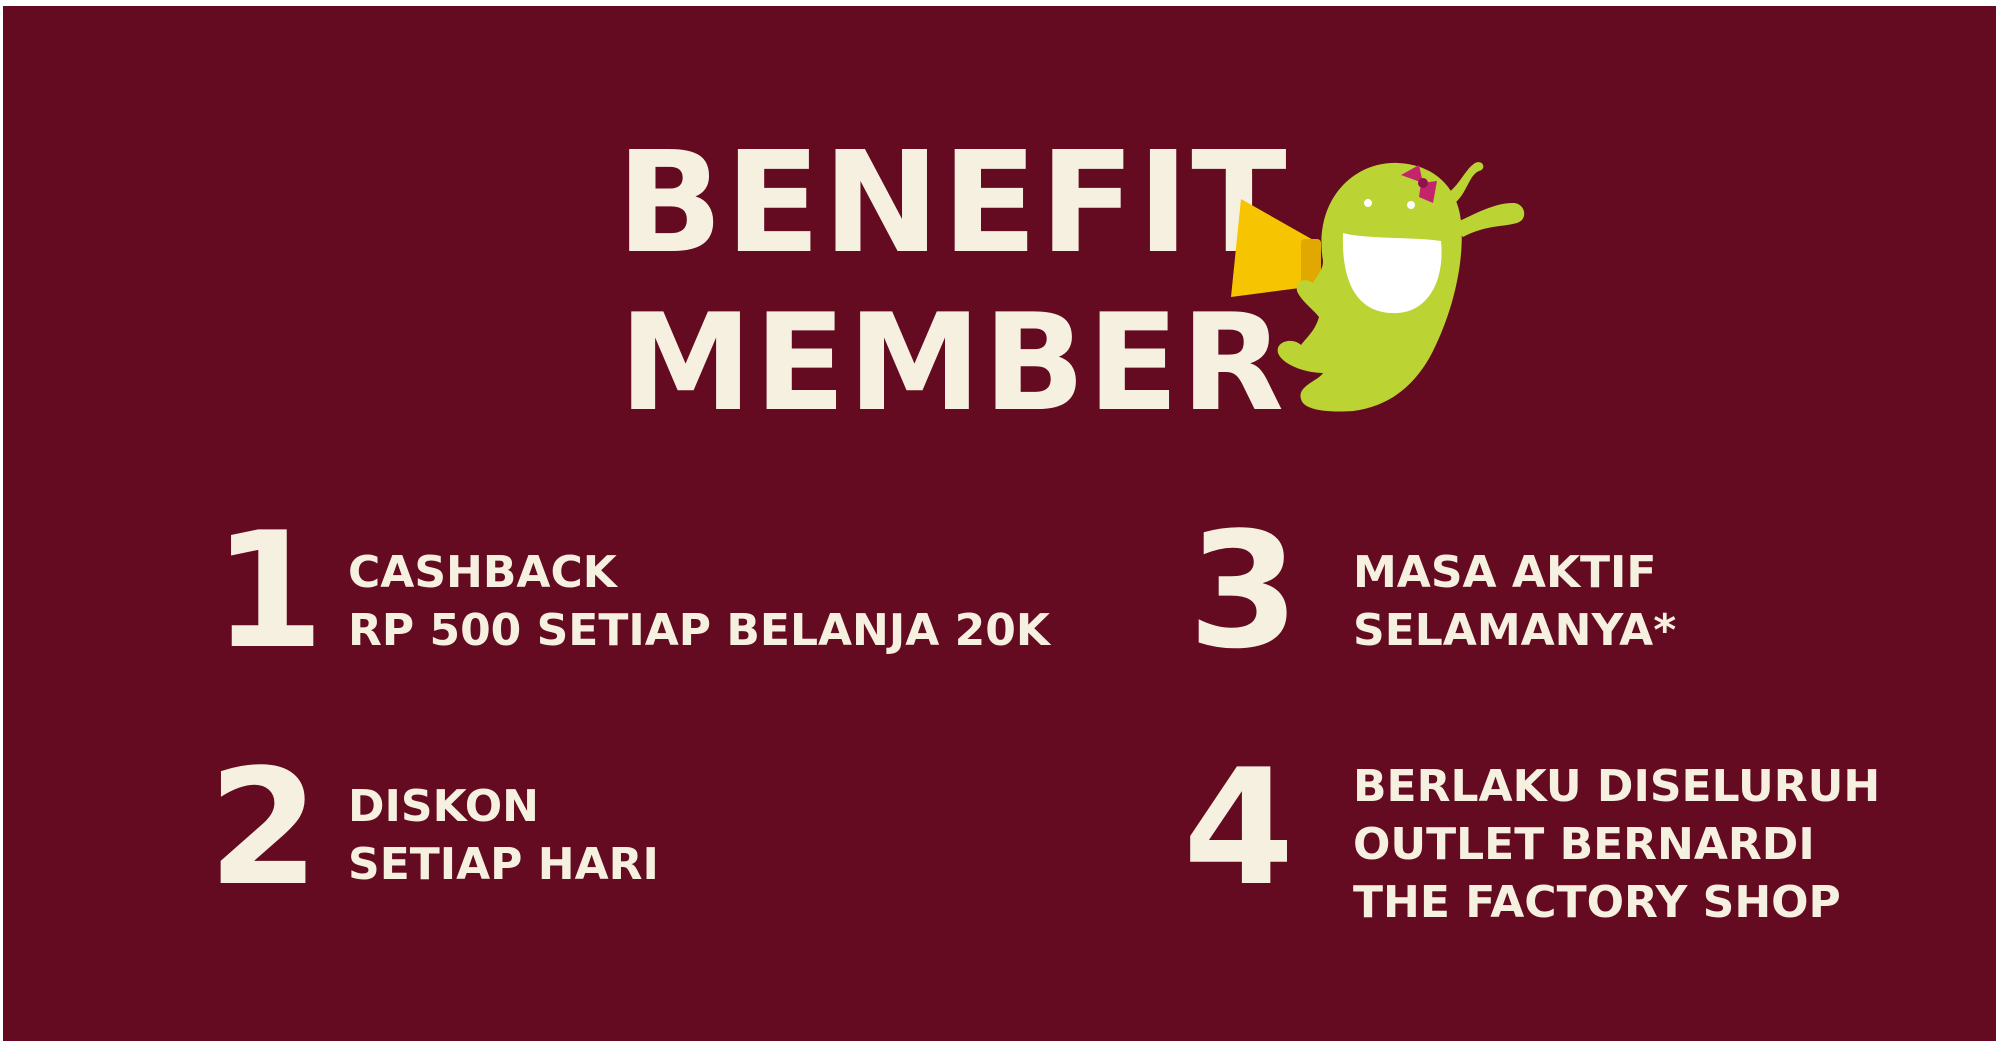 The image size is (1999, 1049). Describe the element at coordinates (1378, 287) in the screenshot. I see `green-monster-megaphone-icon` at that location.